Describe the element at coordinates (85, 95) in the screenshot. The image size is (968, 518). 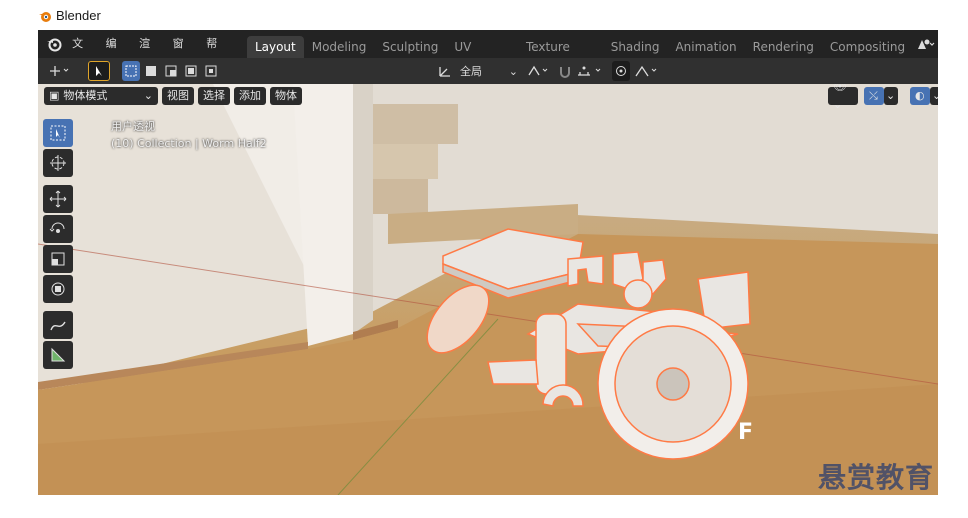
I see `mode-value: 物体模式` at that location.